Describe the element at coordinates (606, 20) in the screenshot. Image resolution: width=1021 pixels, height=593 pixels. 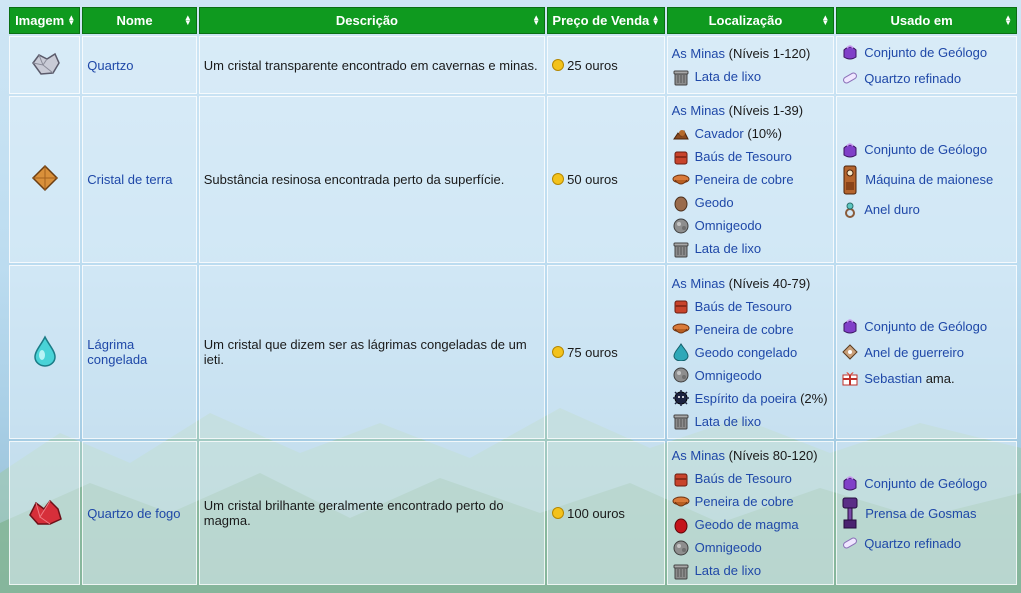
I see `column-header-price: Preço de Venda ▲ ▼` at that location.